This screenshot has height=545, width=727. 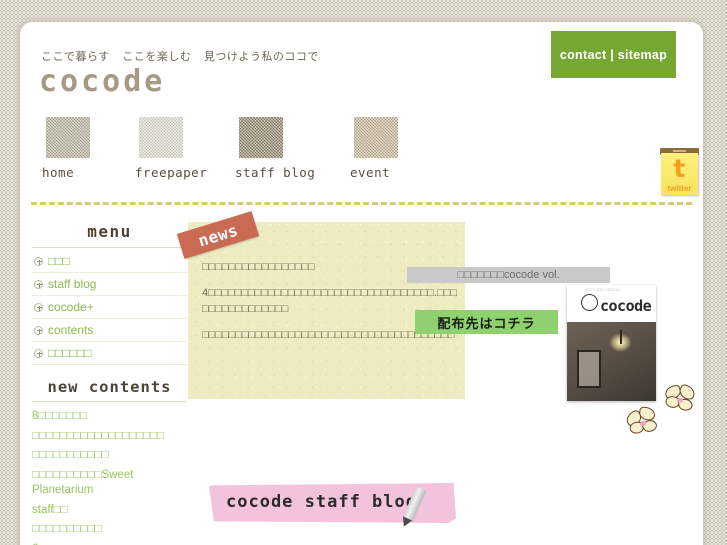 What do you see at coordinates (275, 172) in the screenshot?
I see `nav-label: staff blog` at bounding box center [275, 172].